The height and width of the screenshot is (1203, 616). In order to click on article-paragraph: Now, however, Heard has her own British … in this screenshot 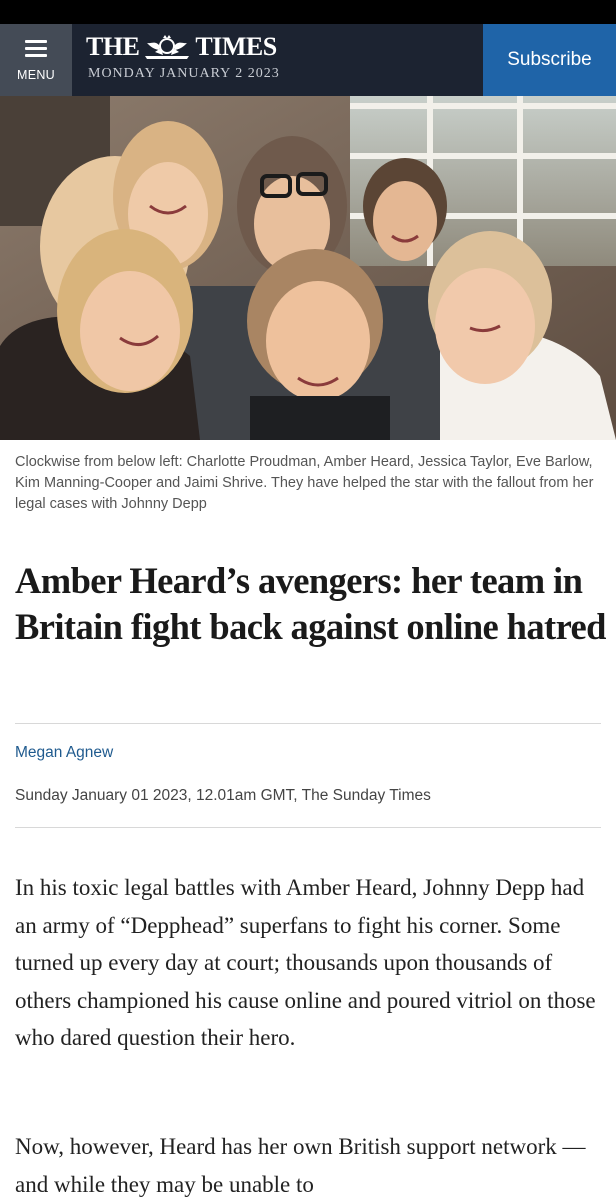, I will do `click(300, 1165)`.